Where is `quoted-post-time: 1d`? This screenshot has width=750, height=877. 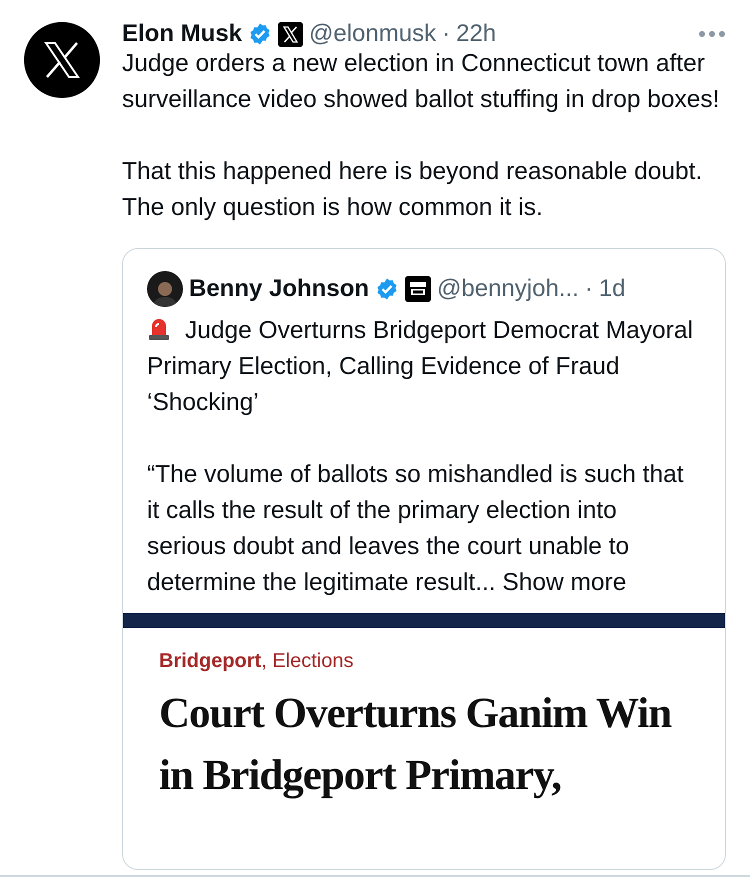 quoted-post-time: 1d is located at coordinates (612, 289).